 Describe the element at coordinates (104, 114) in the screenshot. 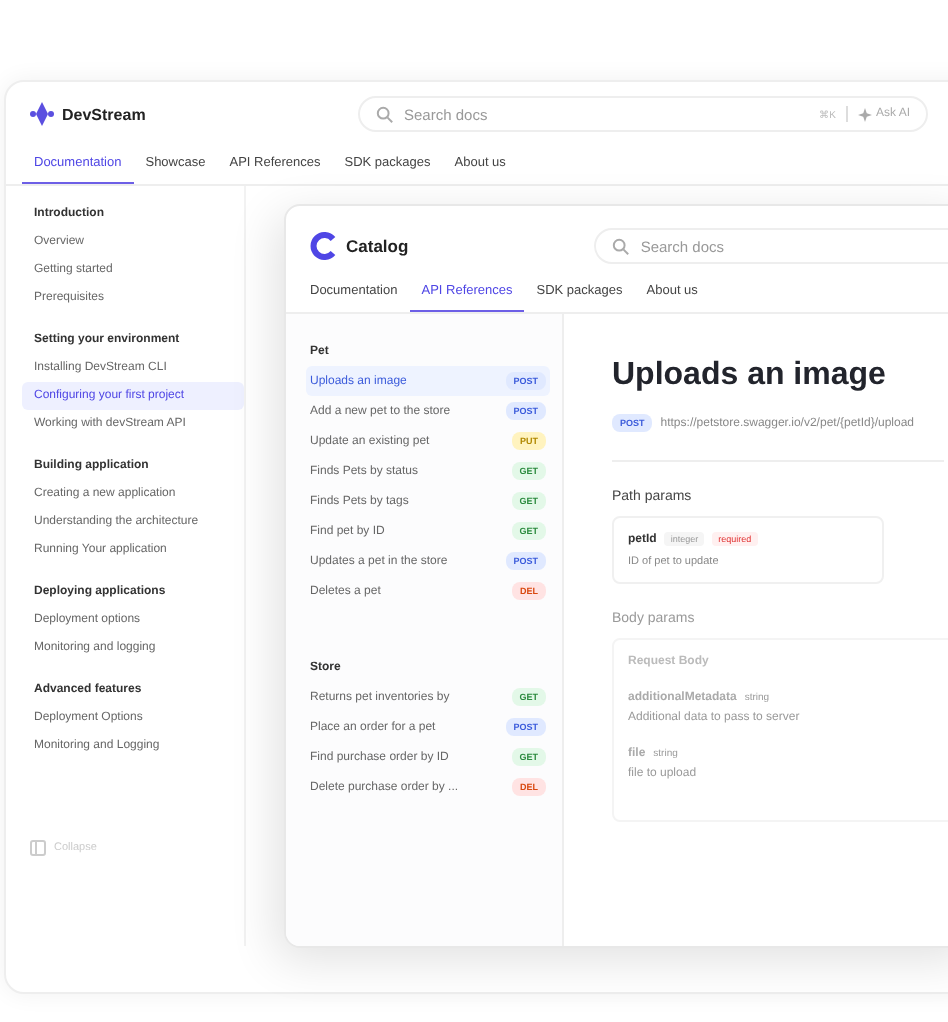

I see `app-name: DevStream` at that location.